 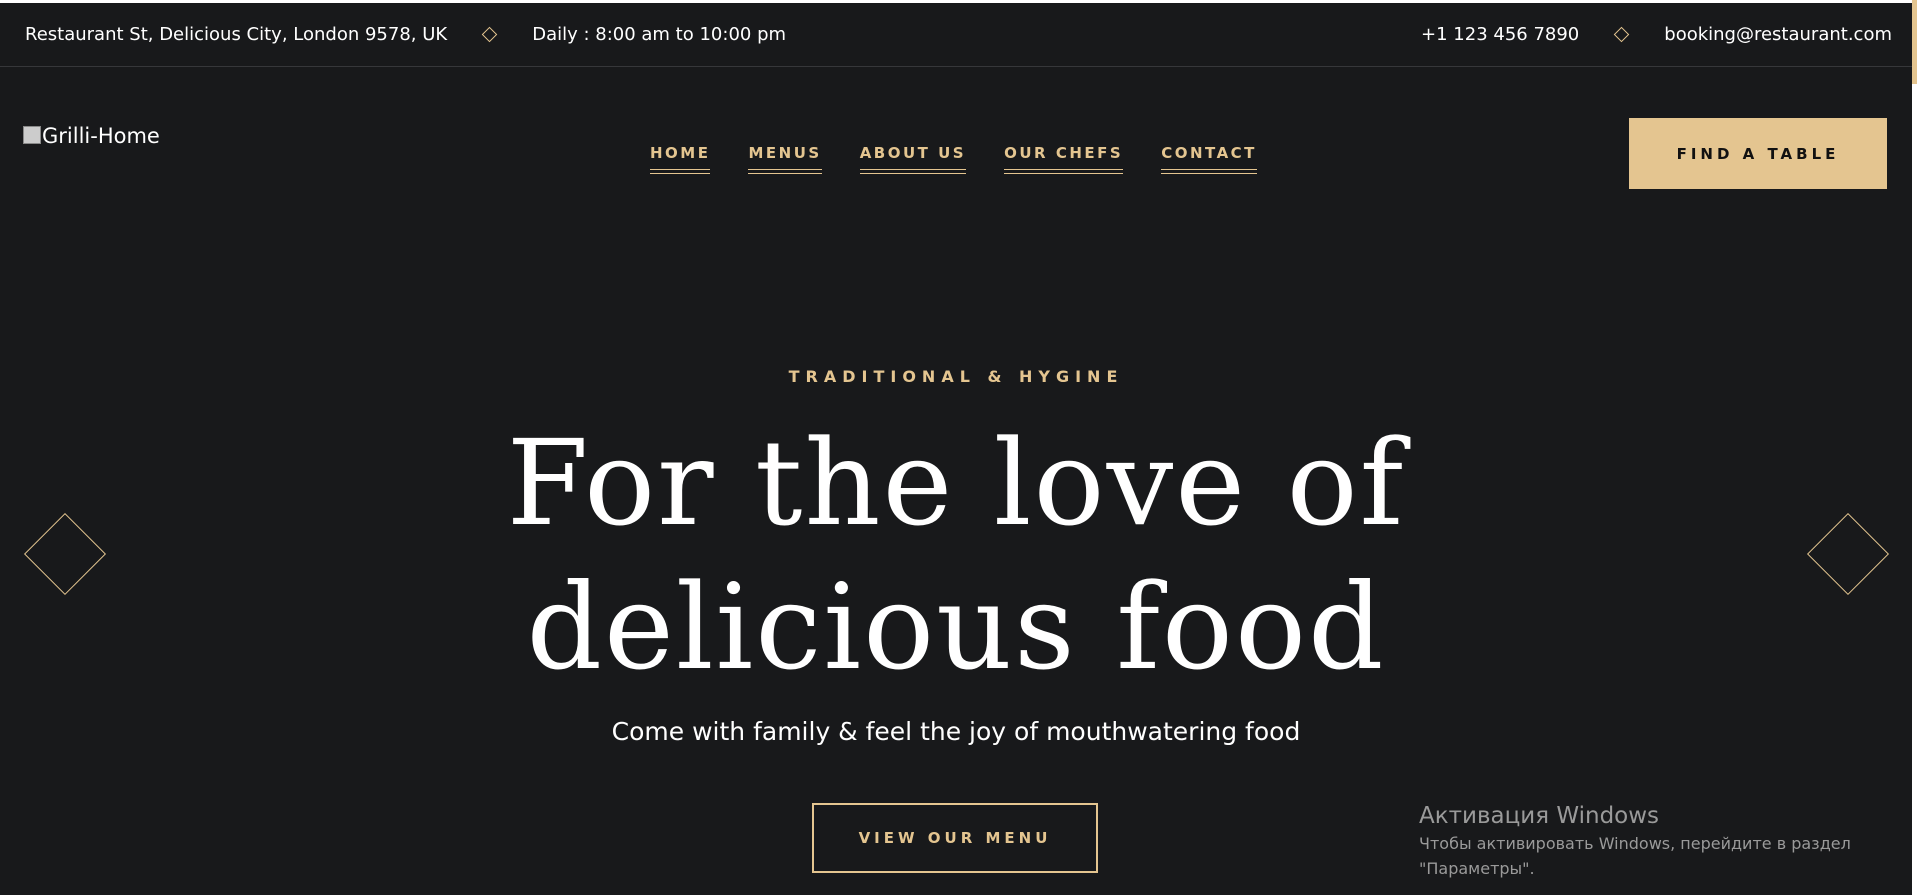 I want to click on hero-headline-line-2: delicious food, so click(x=956, y=627).